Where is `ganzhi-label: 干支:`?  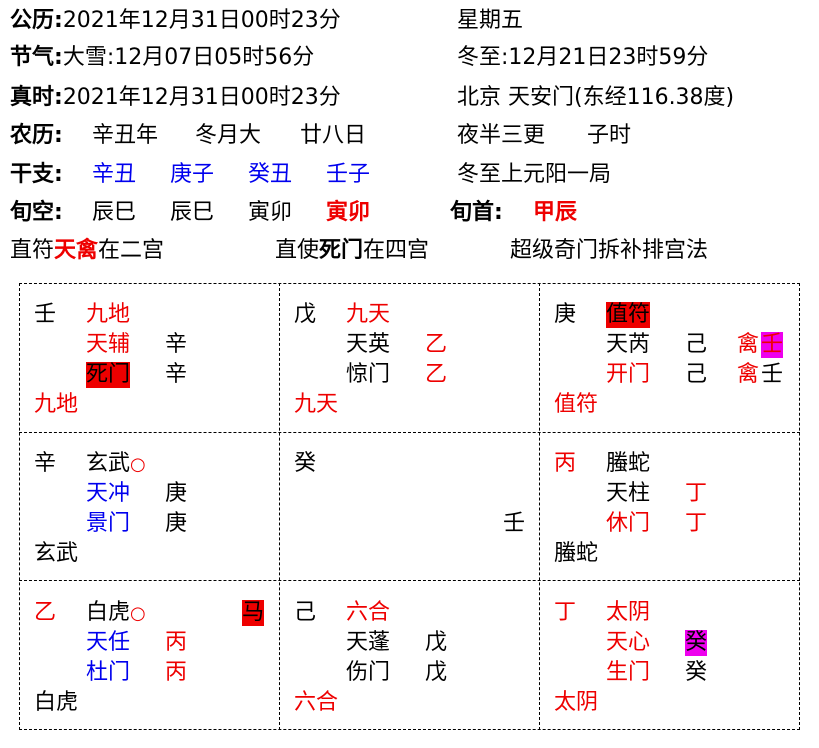 ganzhi-label: 干支: is located at coordinates (36, 174).